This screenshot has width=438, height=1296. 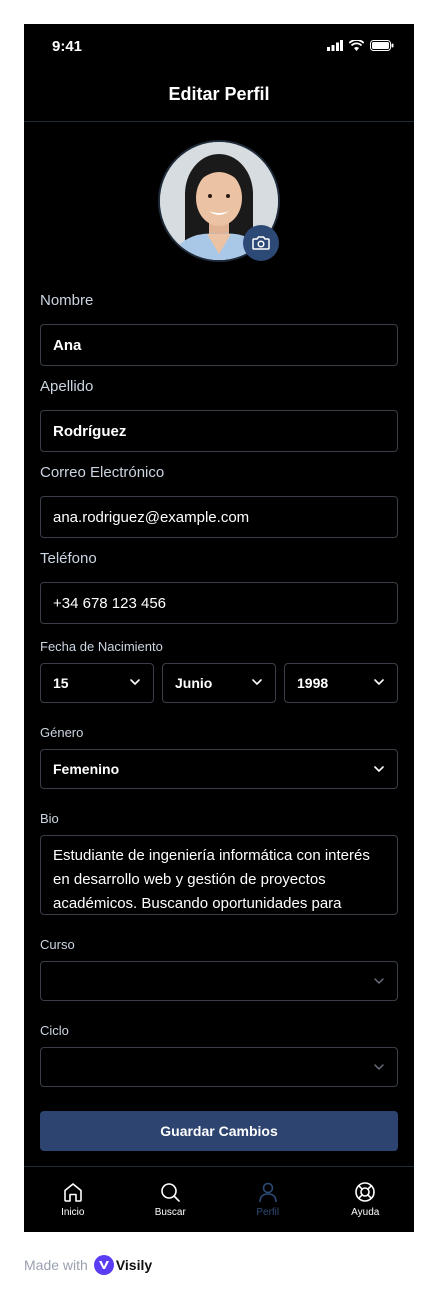 I want to click on gender-select: Femenino, so click(x=219, y=769).